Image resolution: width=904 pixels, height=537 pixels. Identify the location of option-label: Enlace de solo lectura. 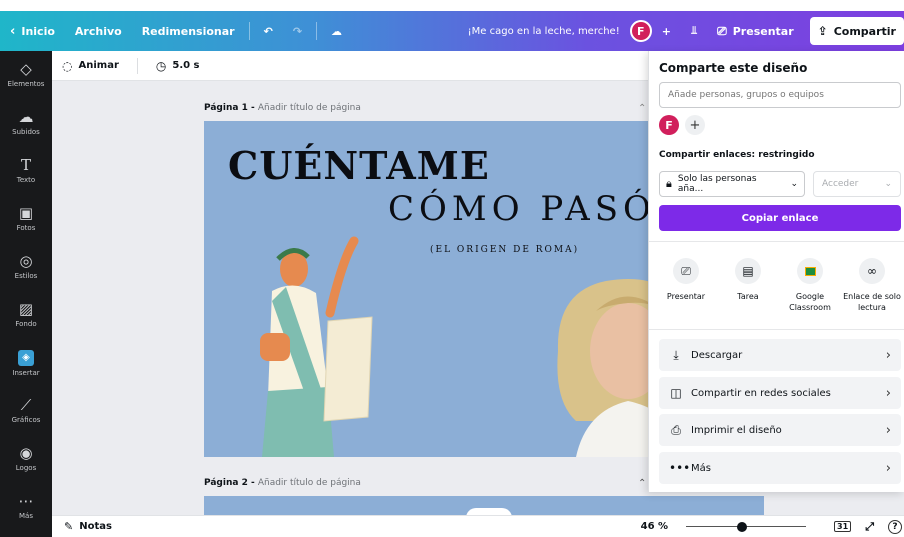
(872, 302).